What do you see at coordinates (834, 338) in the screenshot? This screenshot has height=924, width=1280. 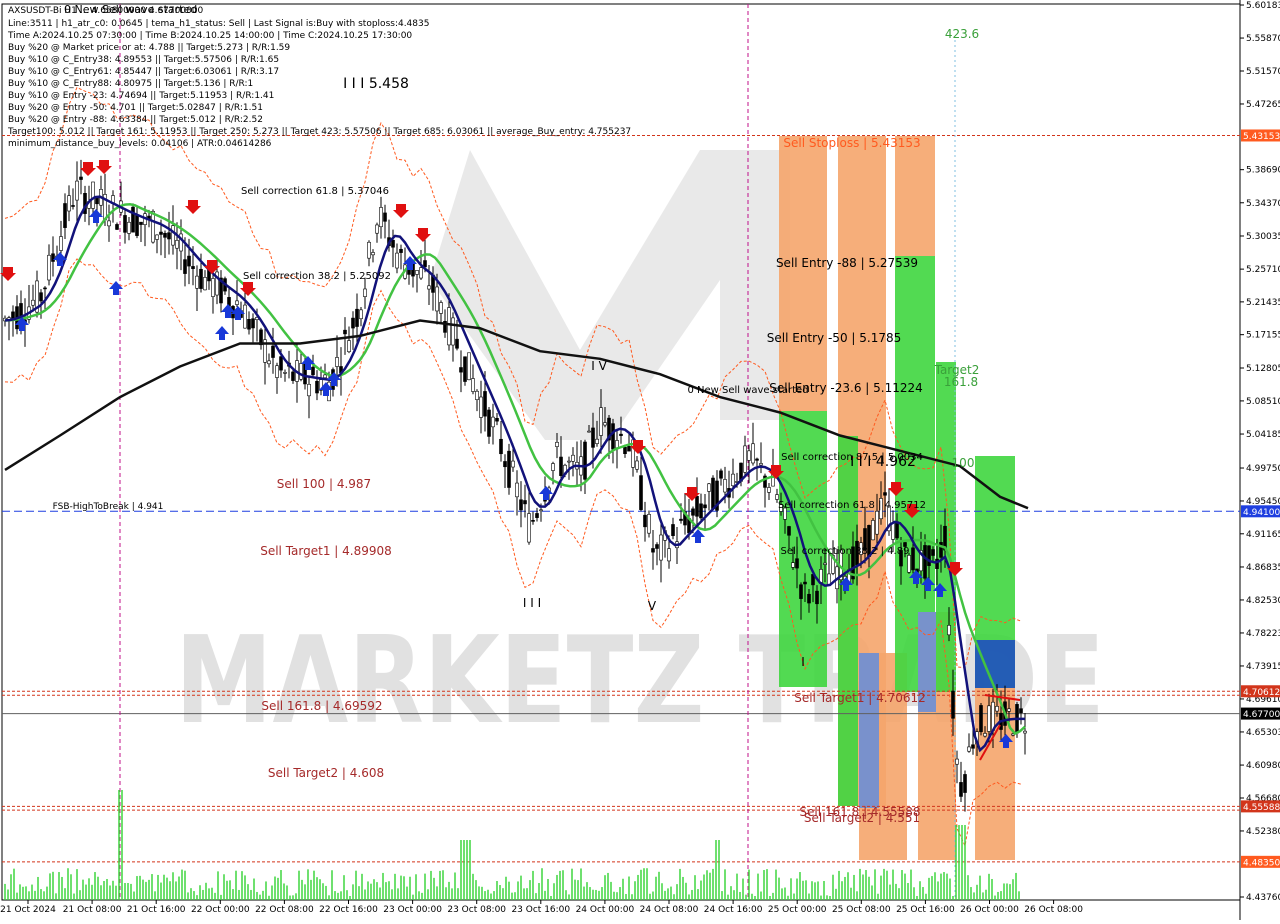 I see `chart-annotation: Sell Entry -50 | 5.1785` at bounding box center [834, 338].